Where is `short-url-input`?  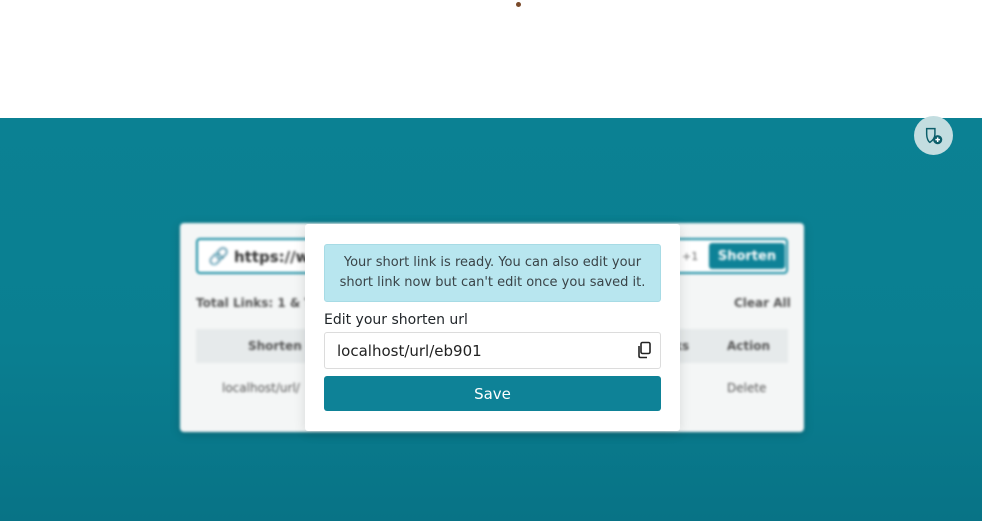
short-url-input is located at coordinates (492, 350).